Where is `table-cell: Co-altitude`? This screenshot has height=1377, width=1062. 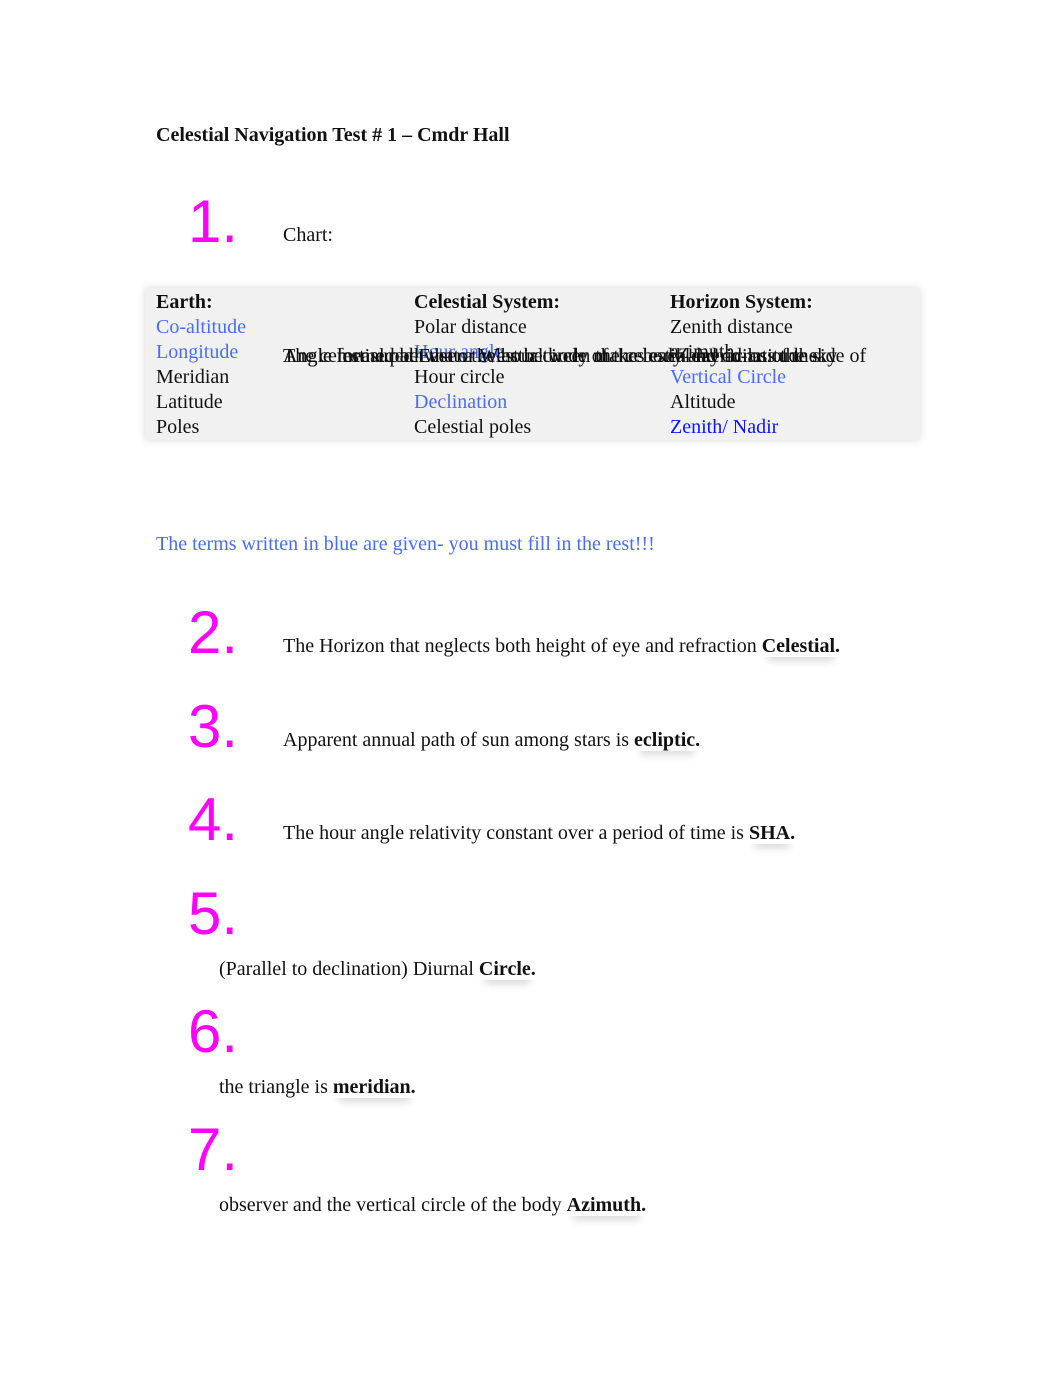 table-cell: Co-altitude is located at coordinates (201, 327).